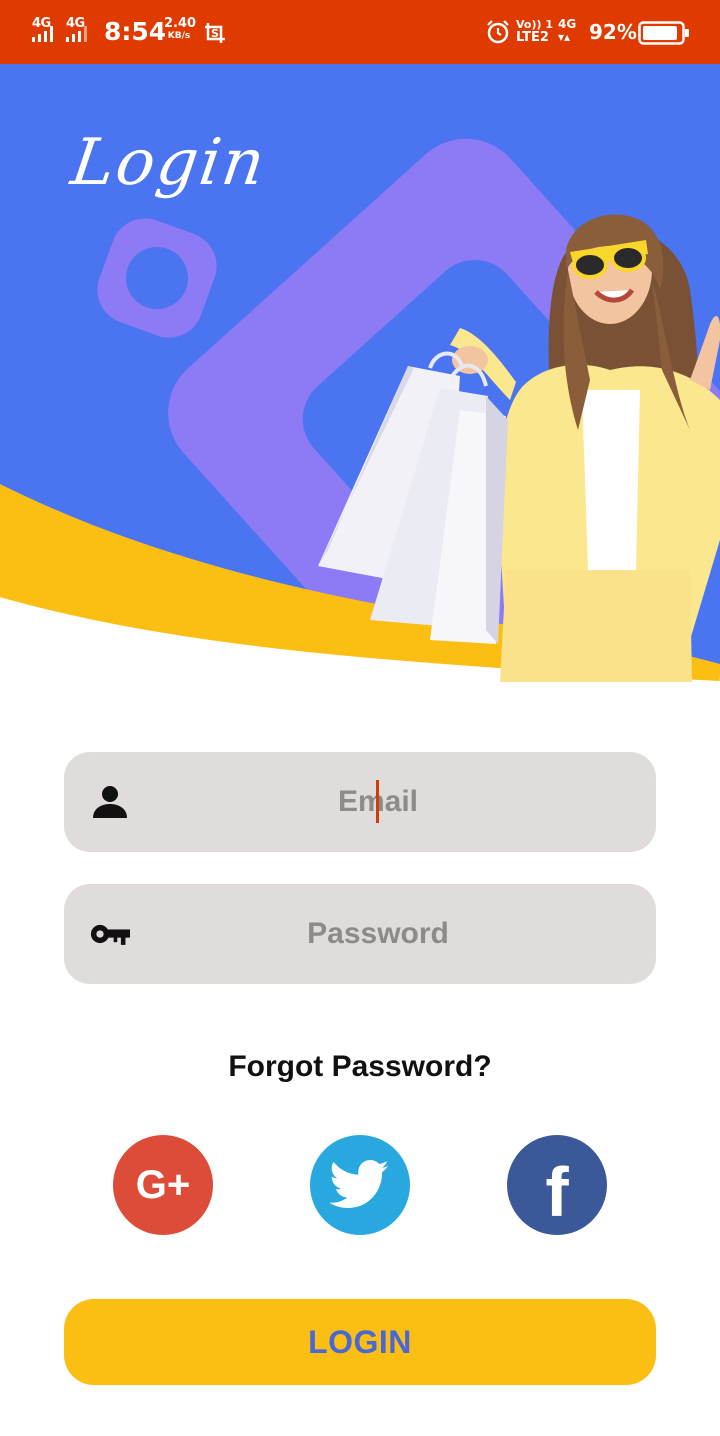  I want to click on email-field, so click(360, 802).